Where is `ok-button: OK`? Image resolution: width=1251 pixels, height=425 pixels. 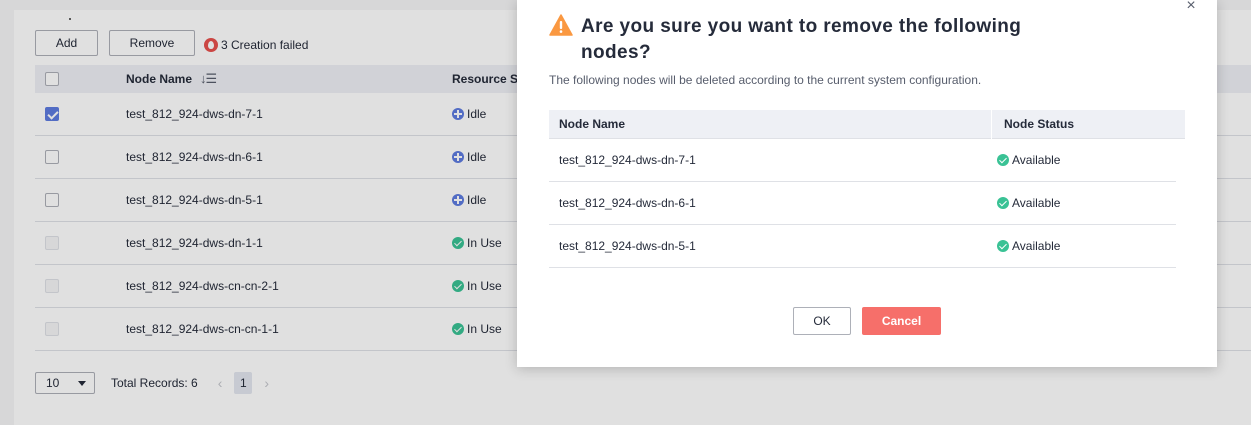 ok-button: OK is located at coordinates (822, 321).